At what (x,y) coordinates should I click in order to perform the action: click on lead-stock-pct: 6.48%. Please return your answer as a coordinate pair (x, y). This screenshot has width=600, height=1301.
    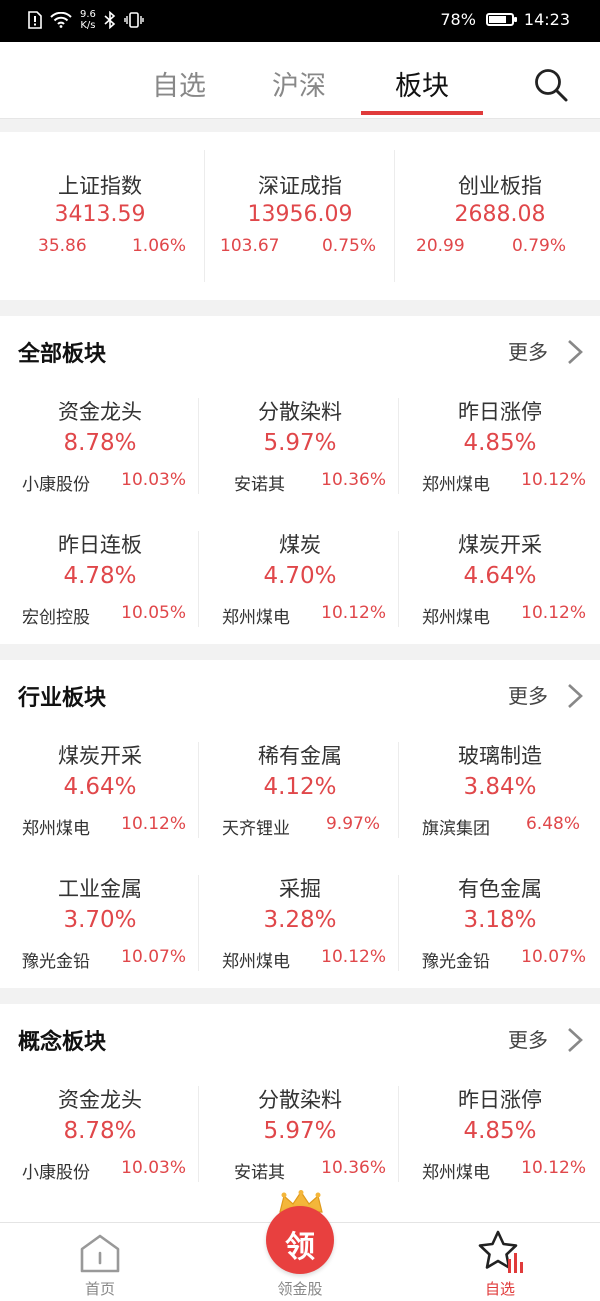
    Looking at the image, I should click on (552, 824).